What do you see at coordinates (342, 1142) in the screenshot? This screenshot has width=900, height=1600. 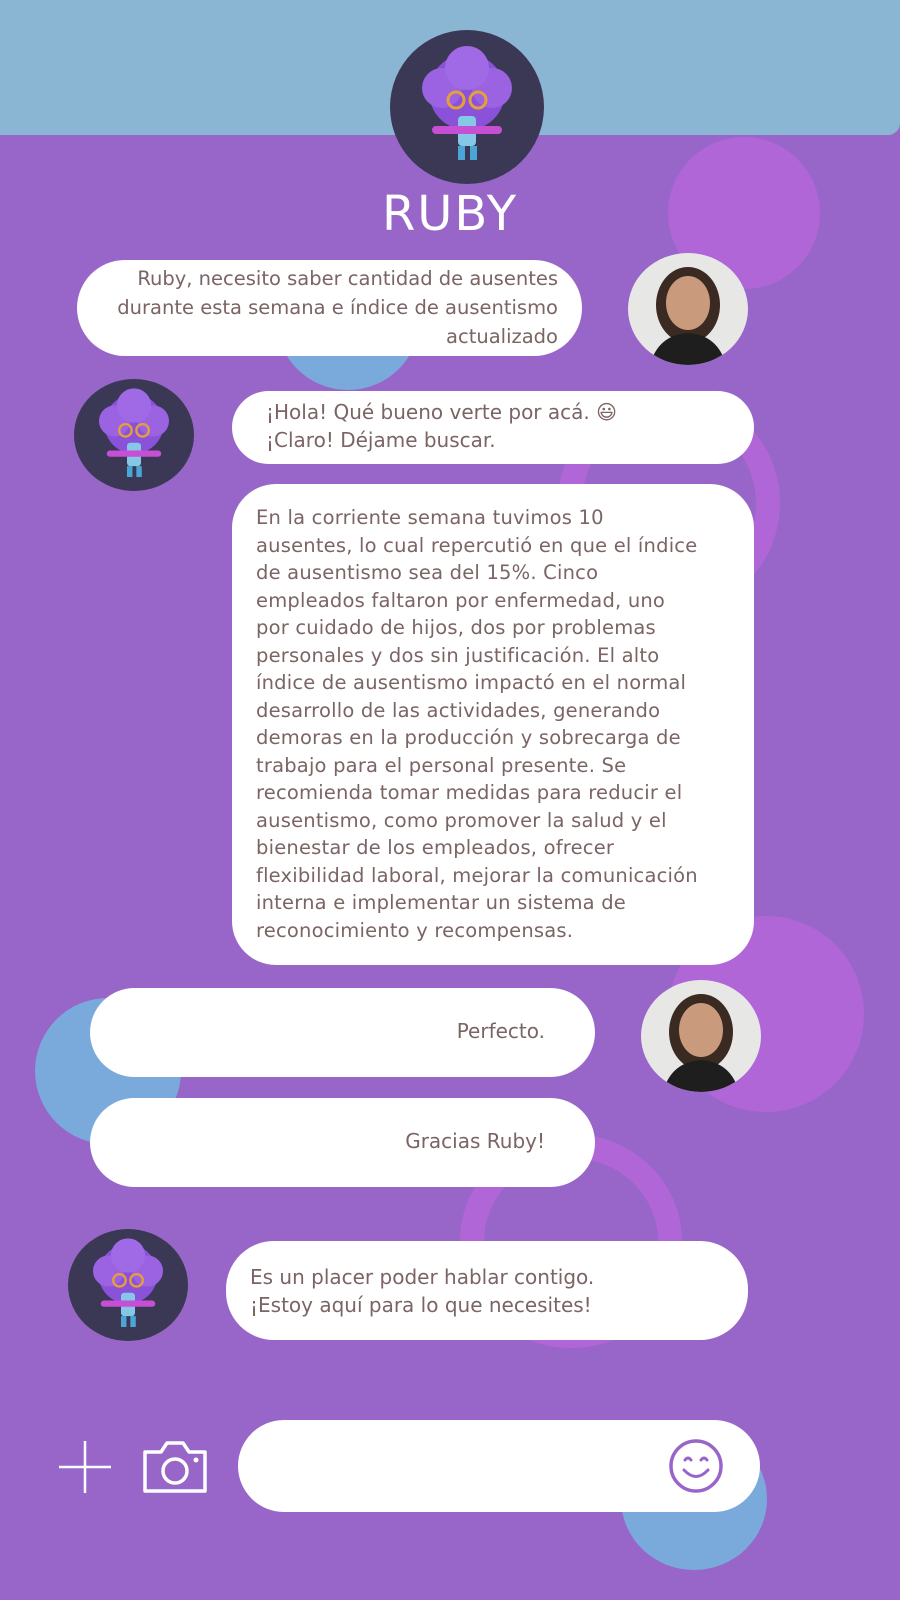 I see `user-message: Gracias Ruby!` at bounding box center [342, 1142].